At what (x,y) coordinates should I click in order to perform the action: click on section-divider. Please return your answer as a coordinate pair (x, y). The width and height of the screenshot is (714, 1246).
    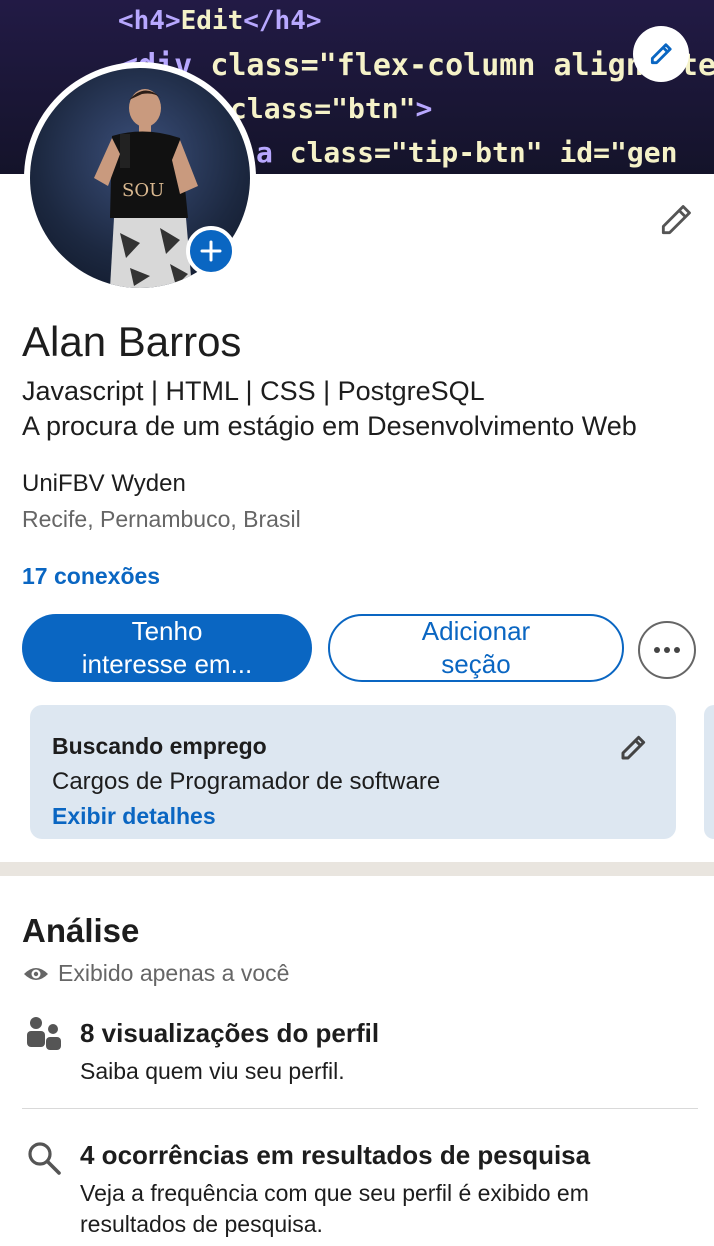
    Looking at the image, I should click on (357, 869).